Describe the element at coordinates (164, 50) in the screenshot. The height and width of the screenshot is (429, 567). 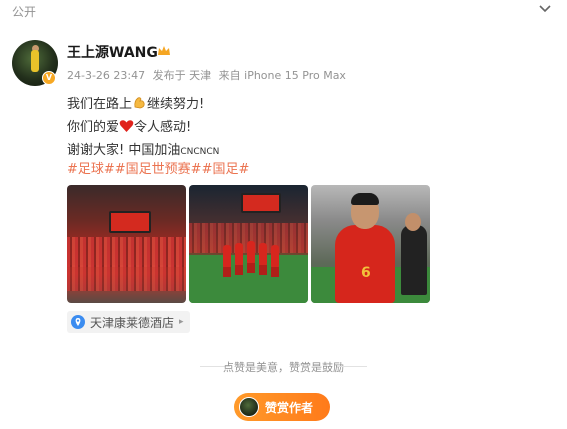
I see `crown-icon` at that location.